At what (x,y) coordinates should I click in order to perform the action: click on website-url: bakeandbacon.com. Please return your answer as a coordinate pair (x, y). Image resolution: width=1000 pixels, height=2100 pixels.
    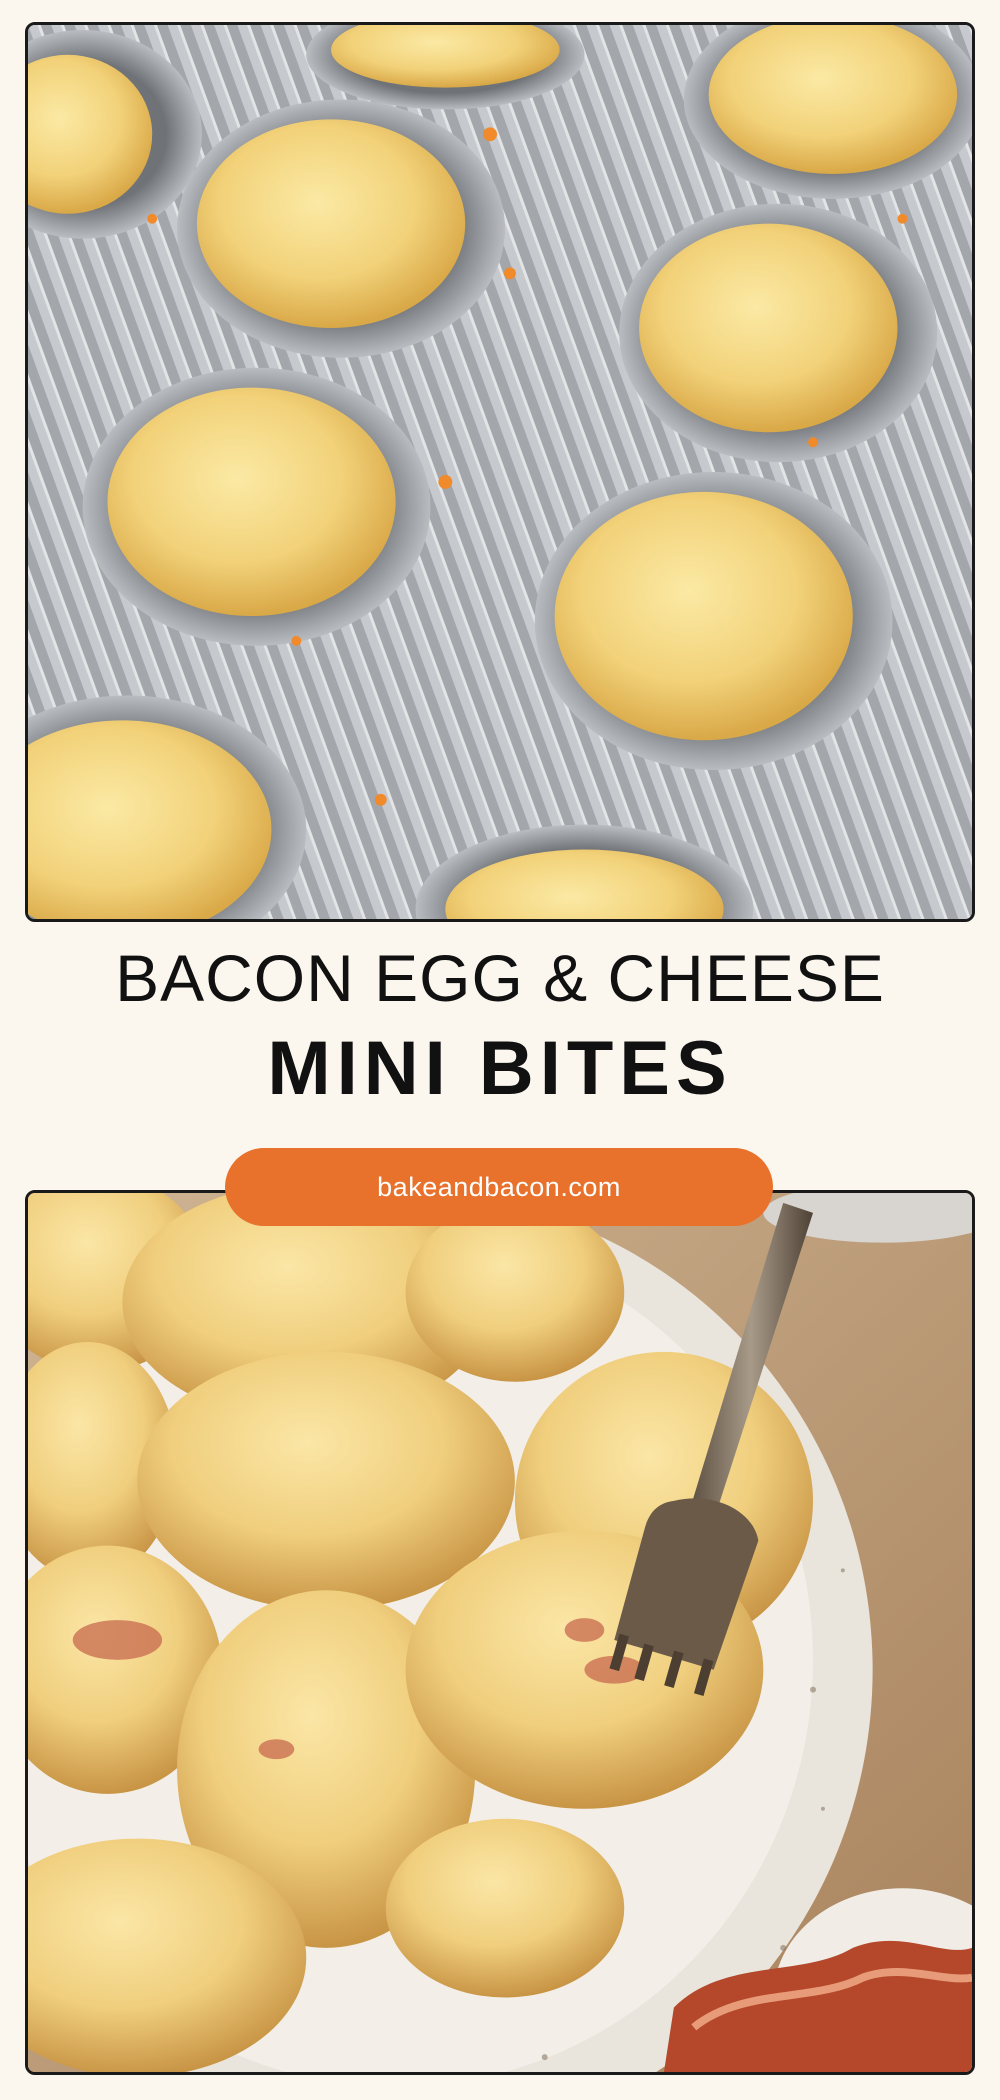
    Looking at the image, I should click on (499, 1187).